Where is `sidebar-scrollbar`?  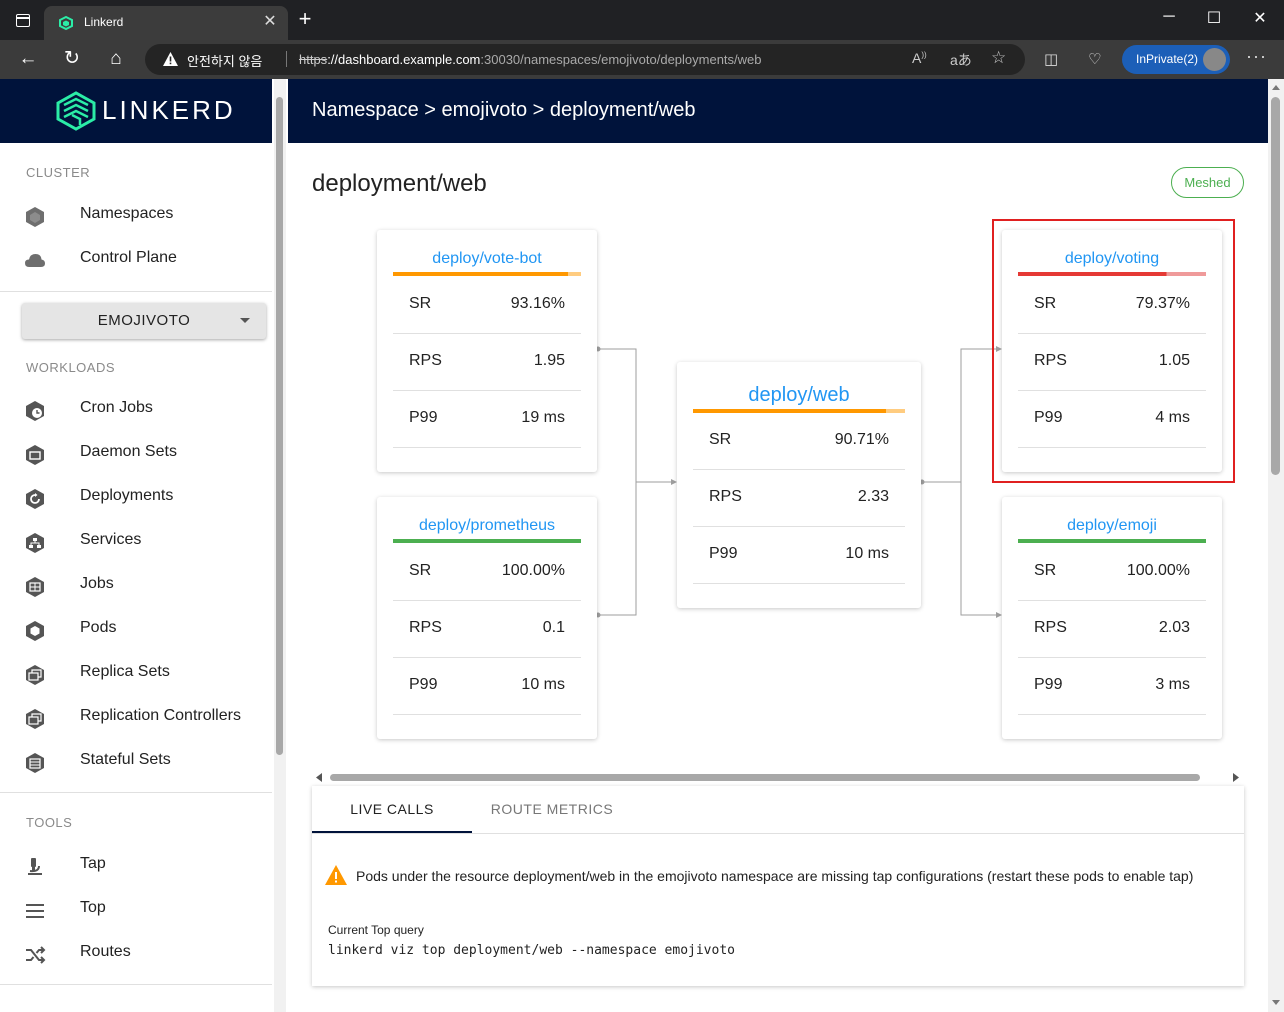 sidebar-scrollbar is located at coordinates (280, 545).